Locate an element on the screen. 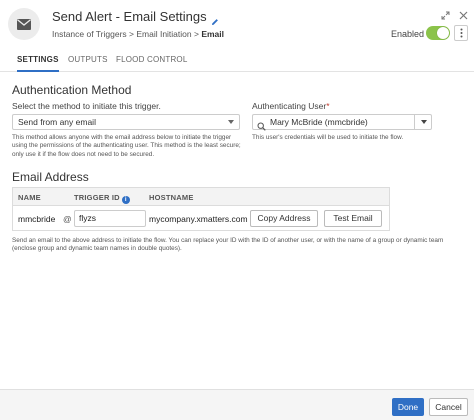 This screenshot has width=474, height=420. user-label-text: Authenticating User is located at coordinates (289, 106).